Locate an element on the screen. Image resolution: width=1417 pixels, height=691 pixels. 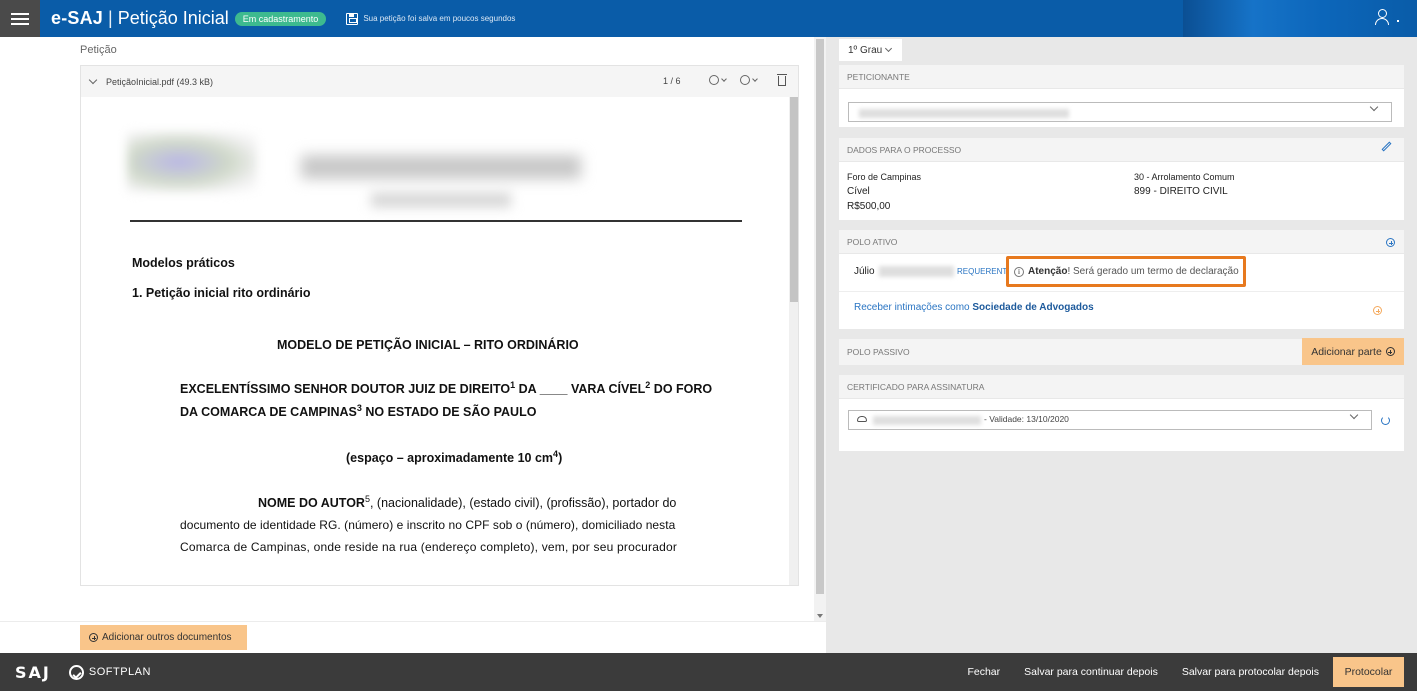
foro-value: Foro de Campinas is located at coordinates (884, 177).